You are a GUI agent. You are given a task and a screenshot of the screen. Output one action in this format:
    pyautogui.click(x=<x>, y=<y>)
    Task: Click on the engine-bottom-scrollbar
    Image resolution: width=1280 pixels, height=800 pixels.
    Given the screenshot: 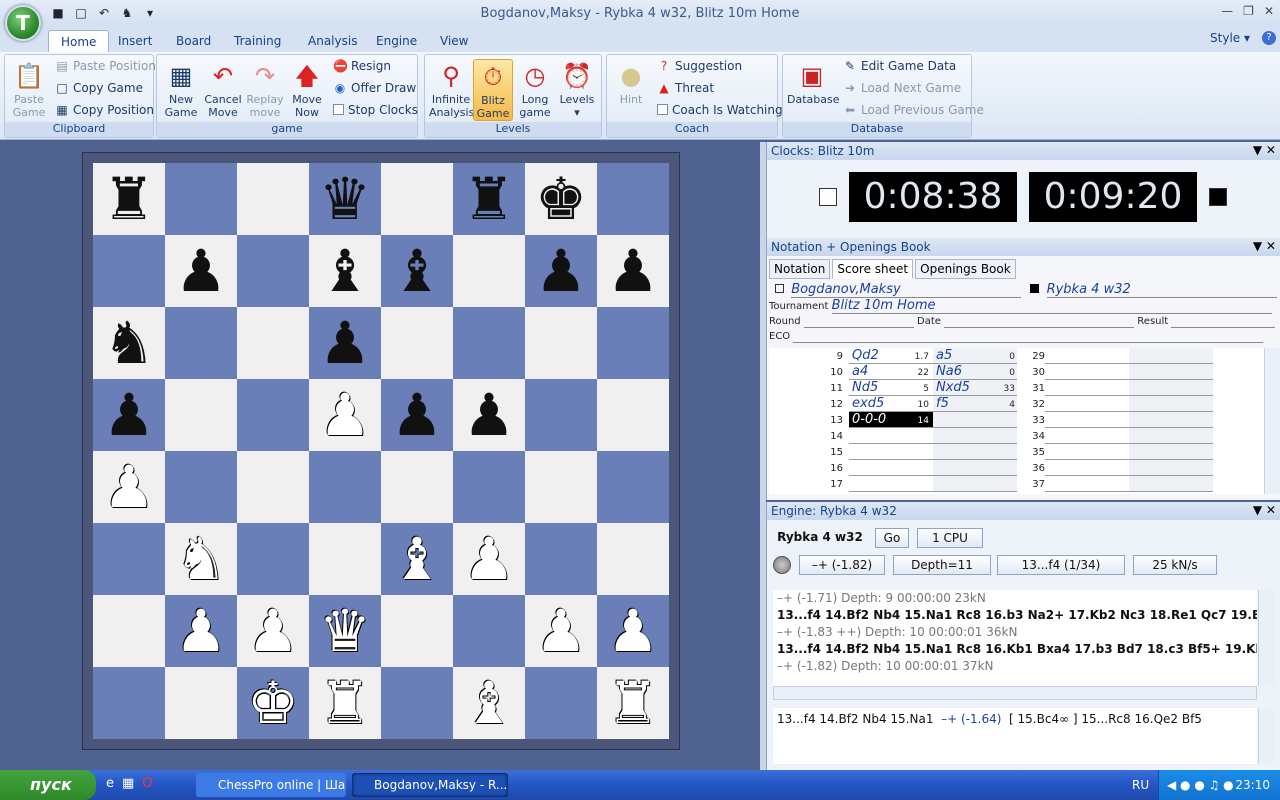 What is the action you would take?
    pyautogui.click(x=1266, y=736)
    